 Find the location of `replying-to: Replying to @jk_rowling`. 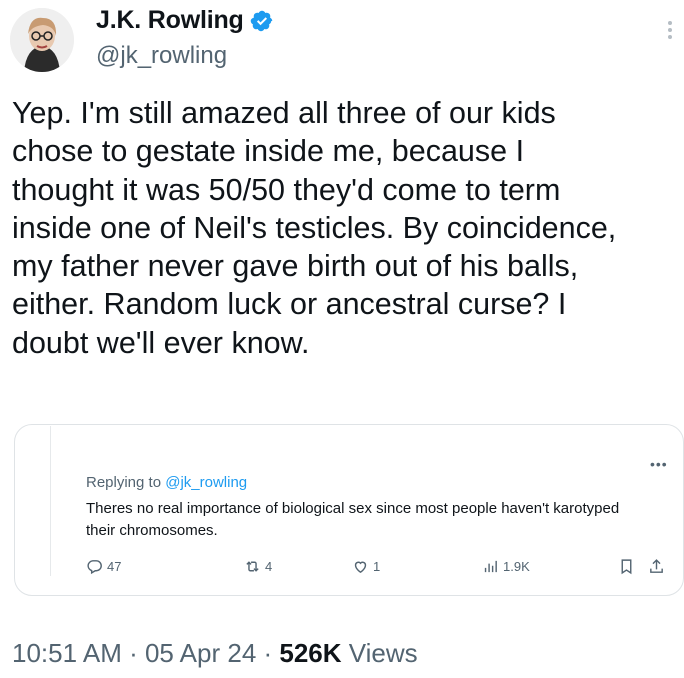

replying-to: Replying to @jk_rowling is located at coordinates (166, 482).